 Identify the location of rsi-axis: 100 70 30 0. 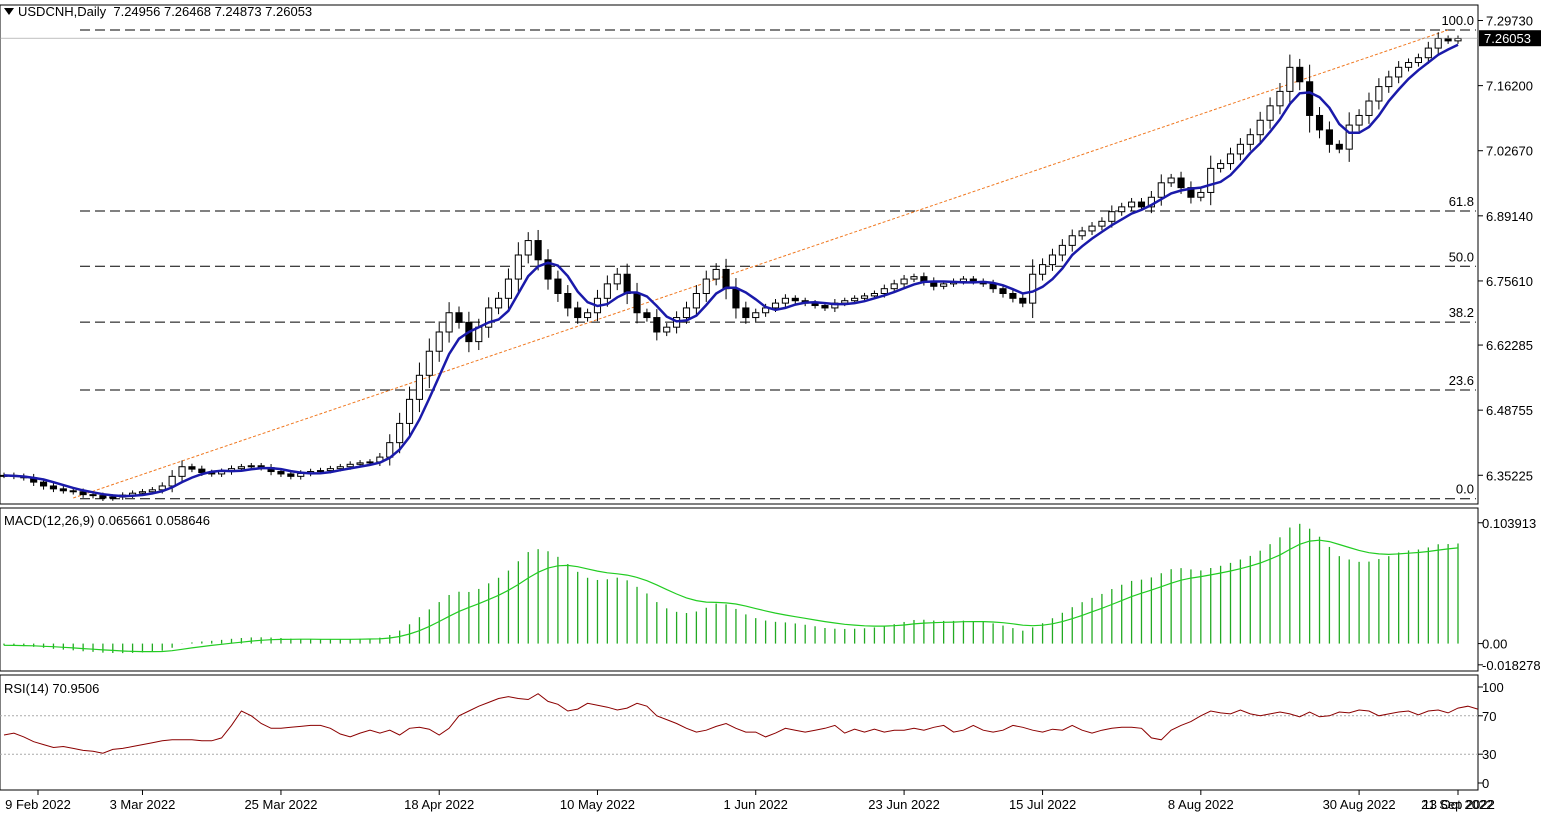
(1491, 735).